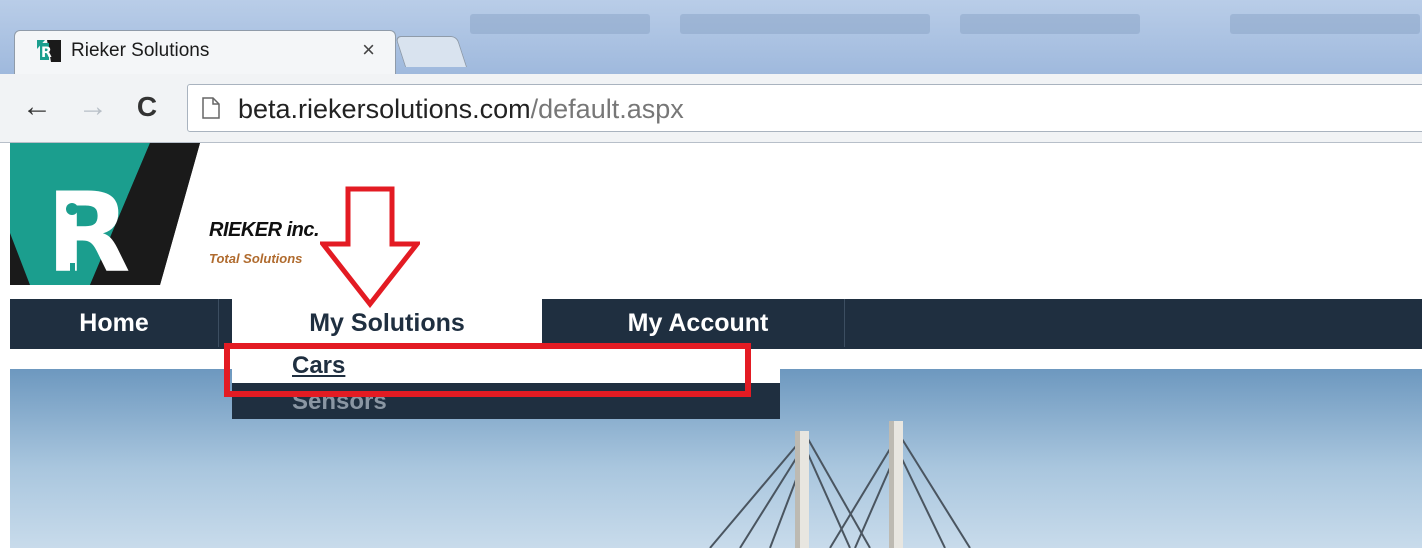 The width and height of the screenshot is (1422, 548). Describe the element at coordinates (37, 107) in the screenshot. I see `back-icon: ←` at that location.